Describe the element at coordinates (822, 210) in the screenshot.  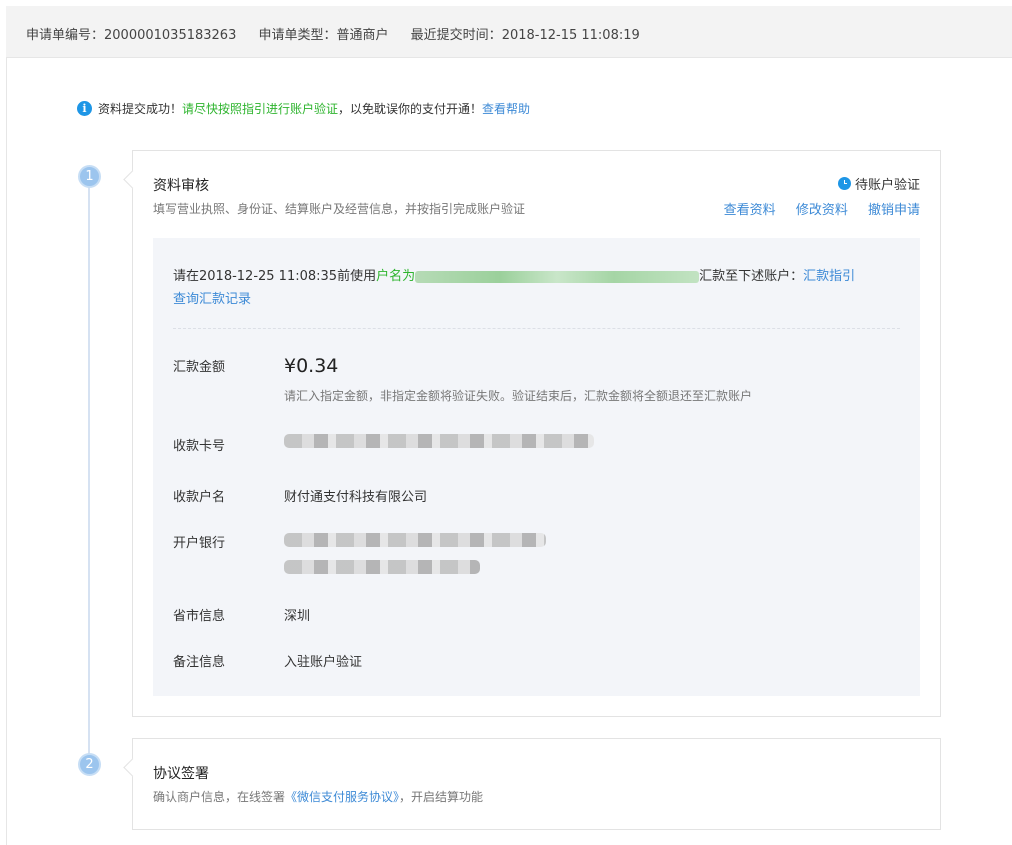
I see `edit-info-link: 修改资料` at that location.